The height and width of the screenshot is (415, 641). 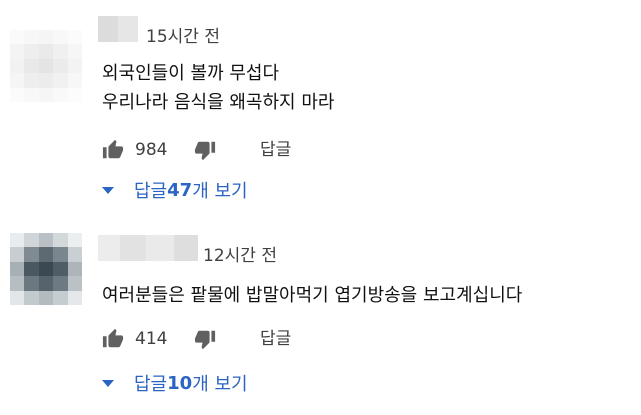 I want to click on view-replies-button: 답글 10 개 보기, so click(x=174, y=383).